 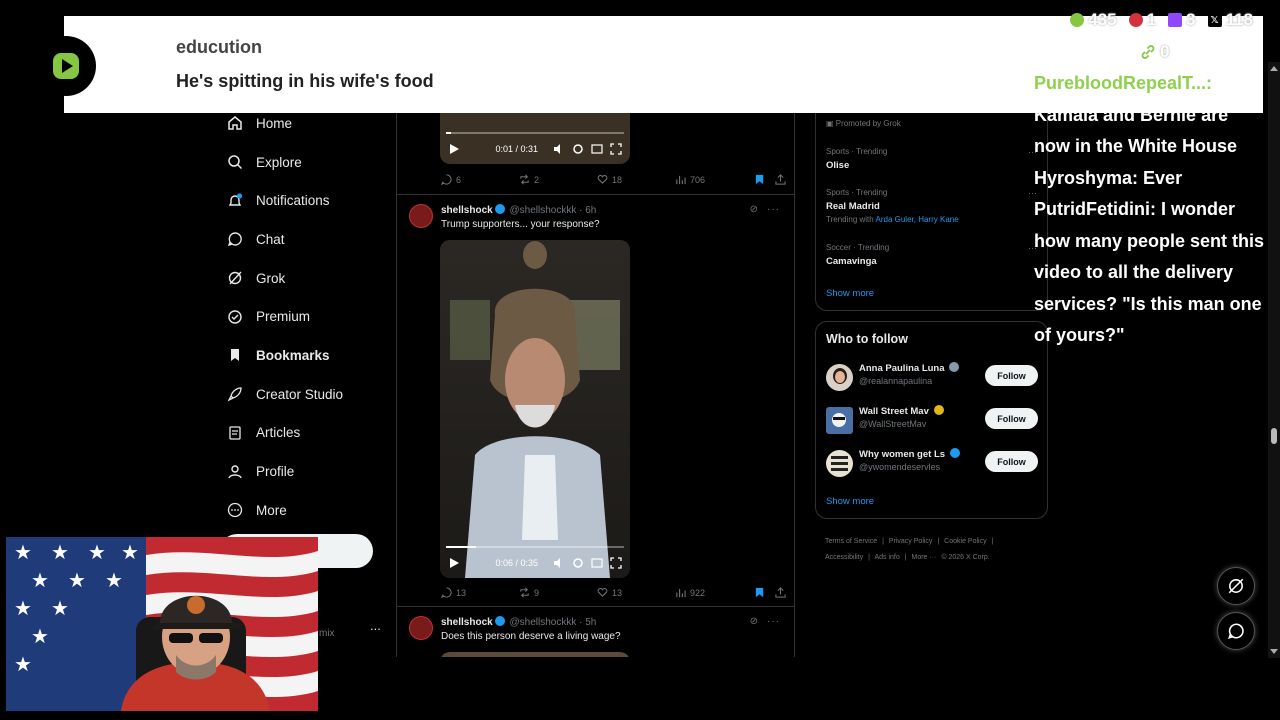 What do you see at coordinates (235, 510) in the screenshot?
I see `more-circle-icon` at bounding box center [235, 510].